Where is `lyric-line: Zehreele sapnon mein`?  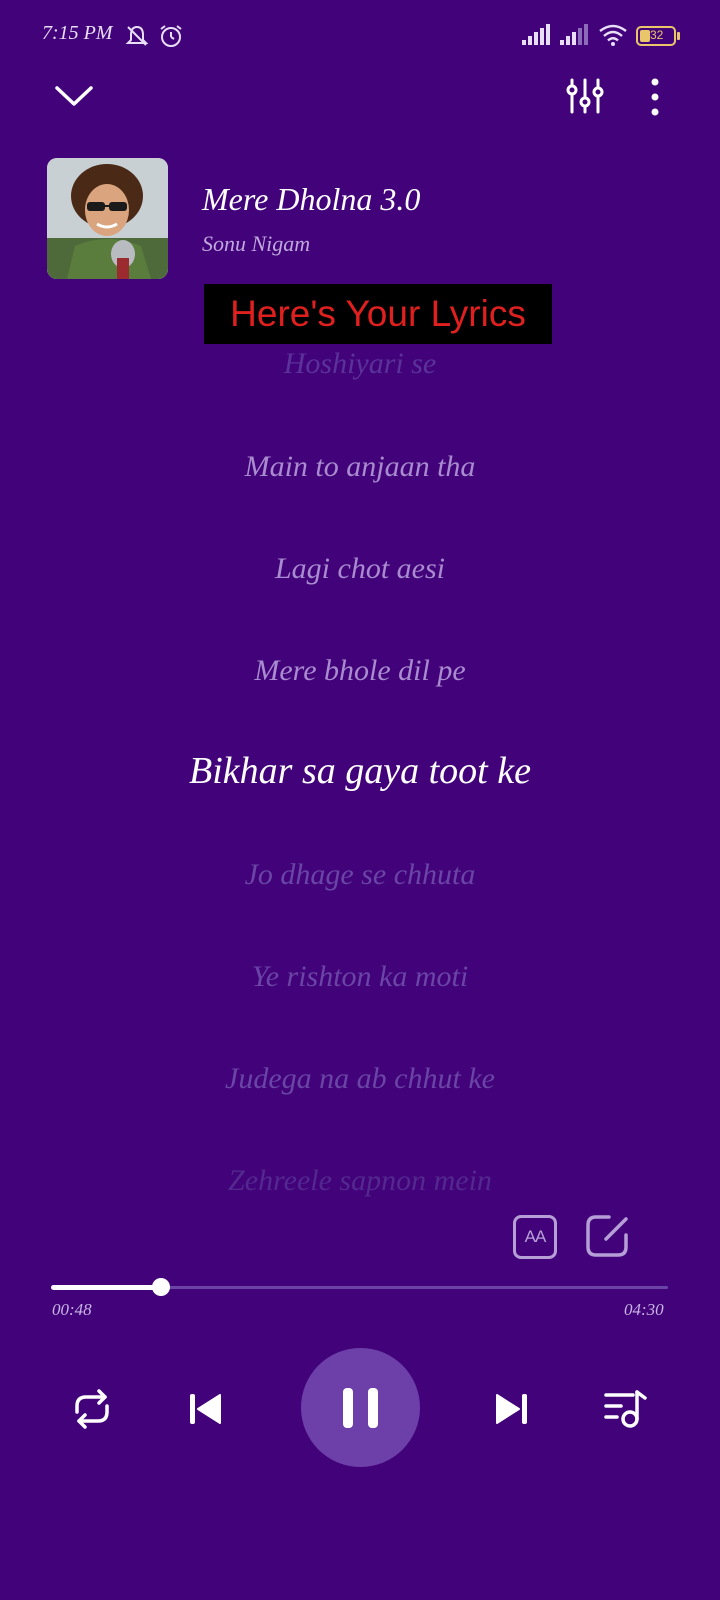
lyric-line: Zehreele sapnon mein is located at coordinates (360, 1181).